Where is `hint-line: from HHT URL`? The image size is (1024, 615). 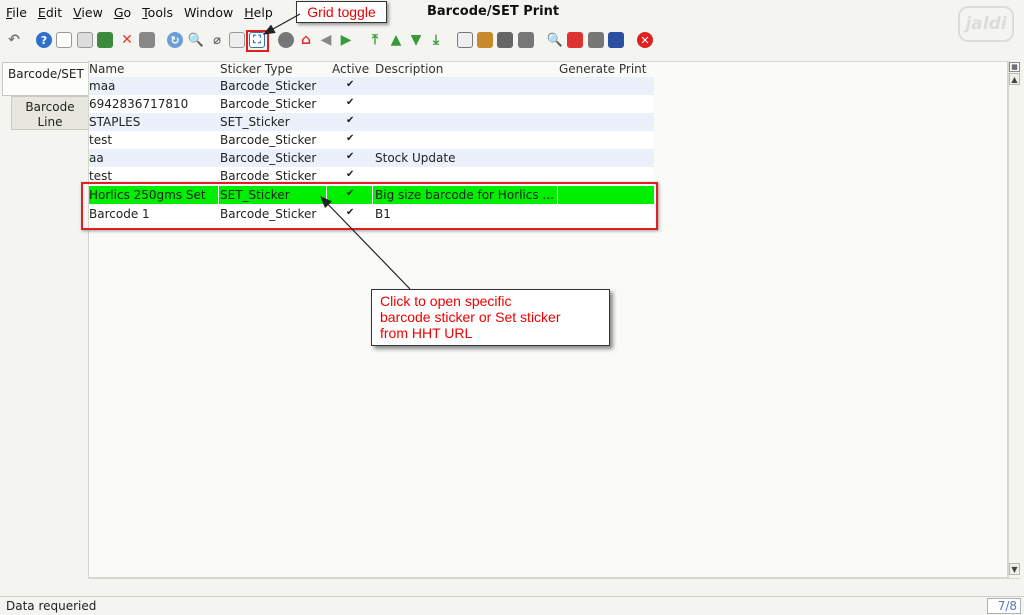 hint-line: from HHT URL is located at coordinates (426, 333).